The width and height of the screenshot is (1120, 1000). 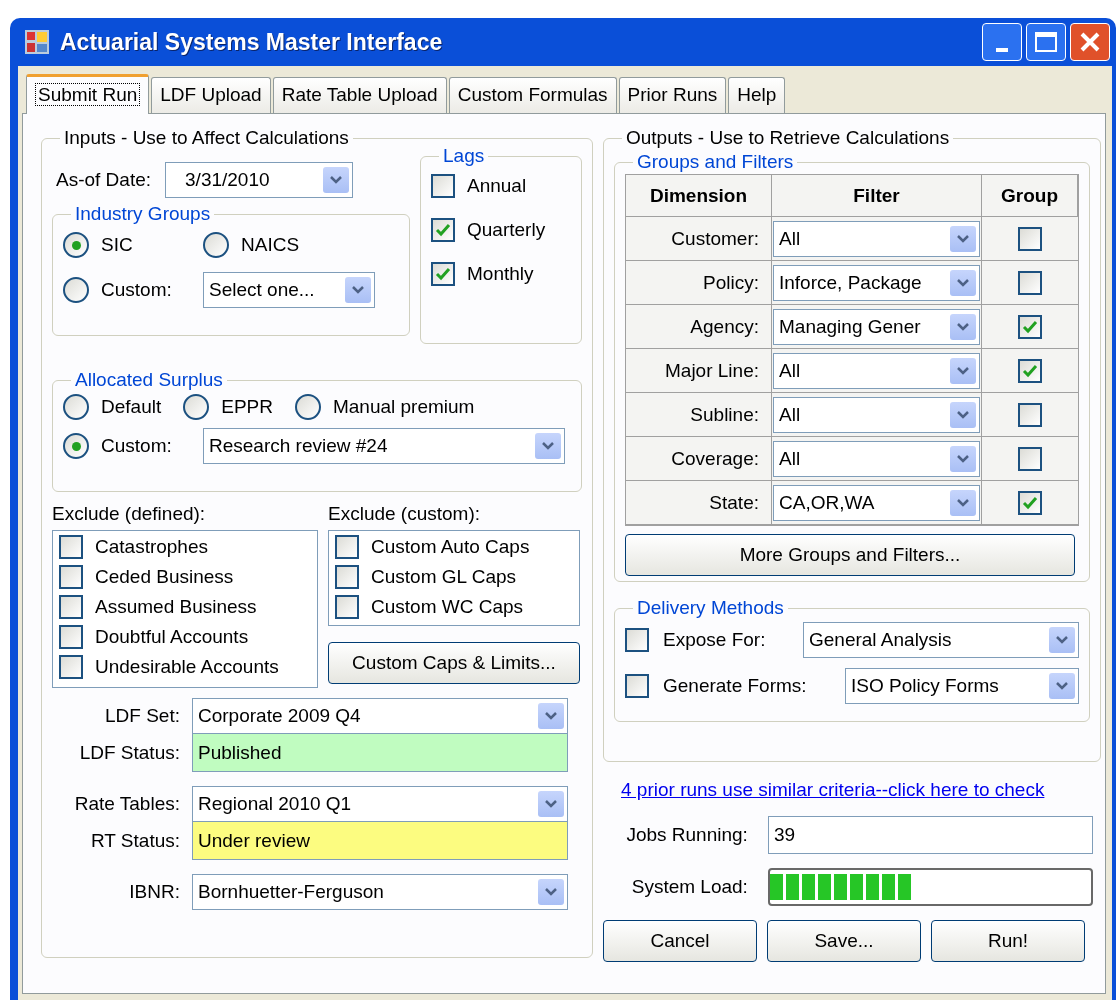 I want to click on field-value: 3/31/2010, so click(x=227, y=180).